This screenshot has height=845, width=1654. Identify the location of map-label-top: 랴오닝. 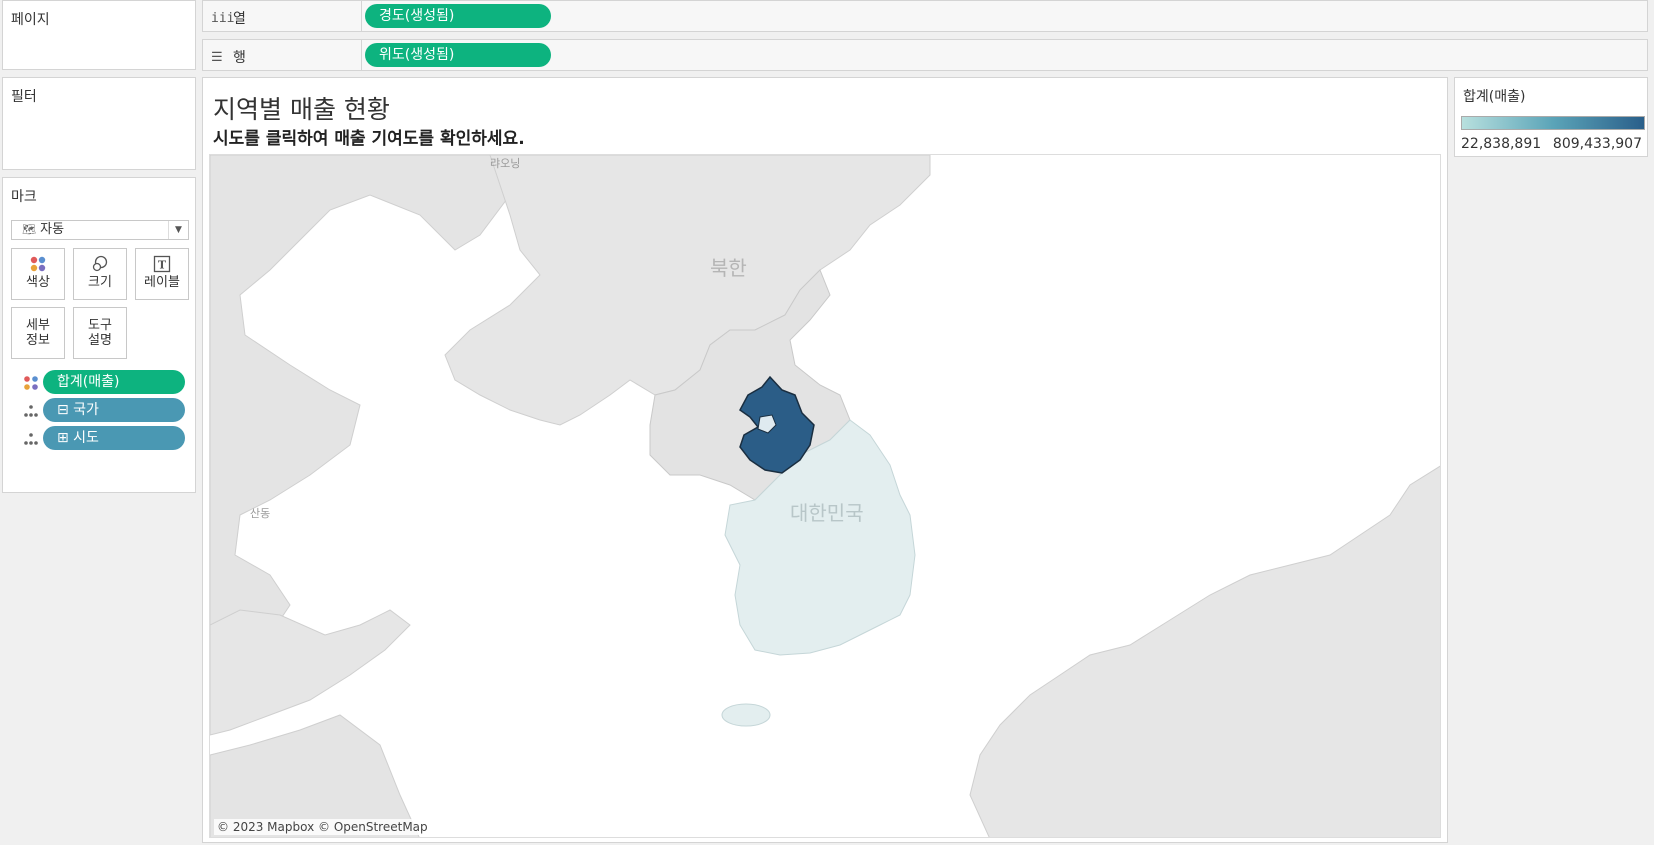
(505, 163).